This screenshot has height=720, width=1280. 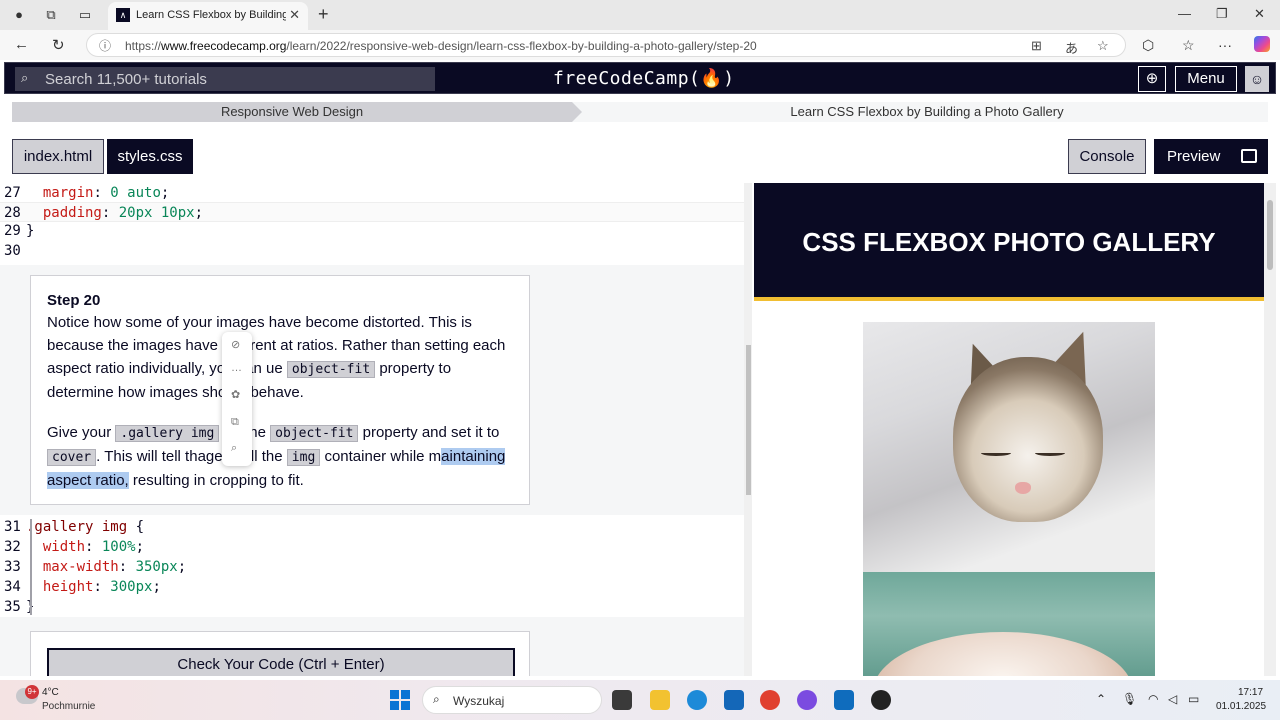 I want to click on close-window-icon: ✕, so click(x=1259, y=14).